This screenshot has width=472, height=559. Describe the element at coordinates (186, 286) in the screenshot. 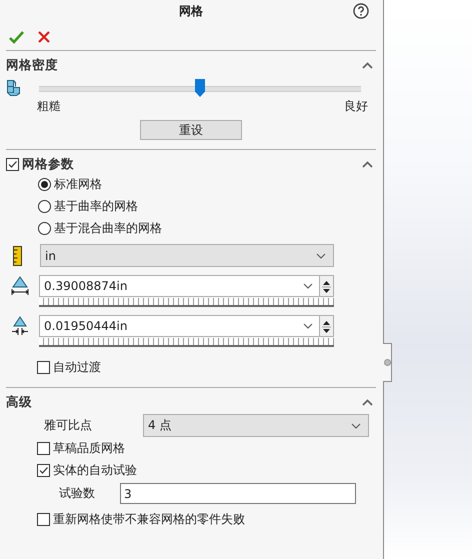

I see `size-spin-field: 0.39008874in` at that location.